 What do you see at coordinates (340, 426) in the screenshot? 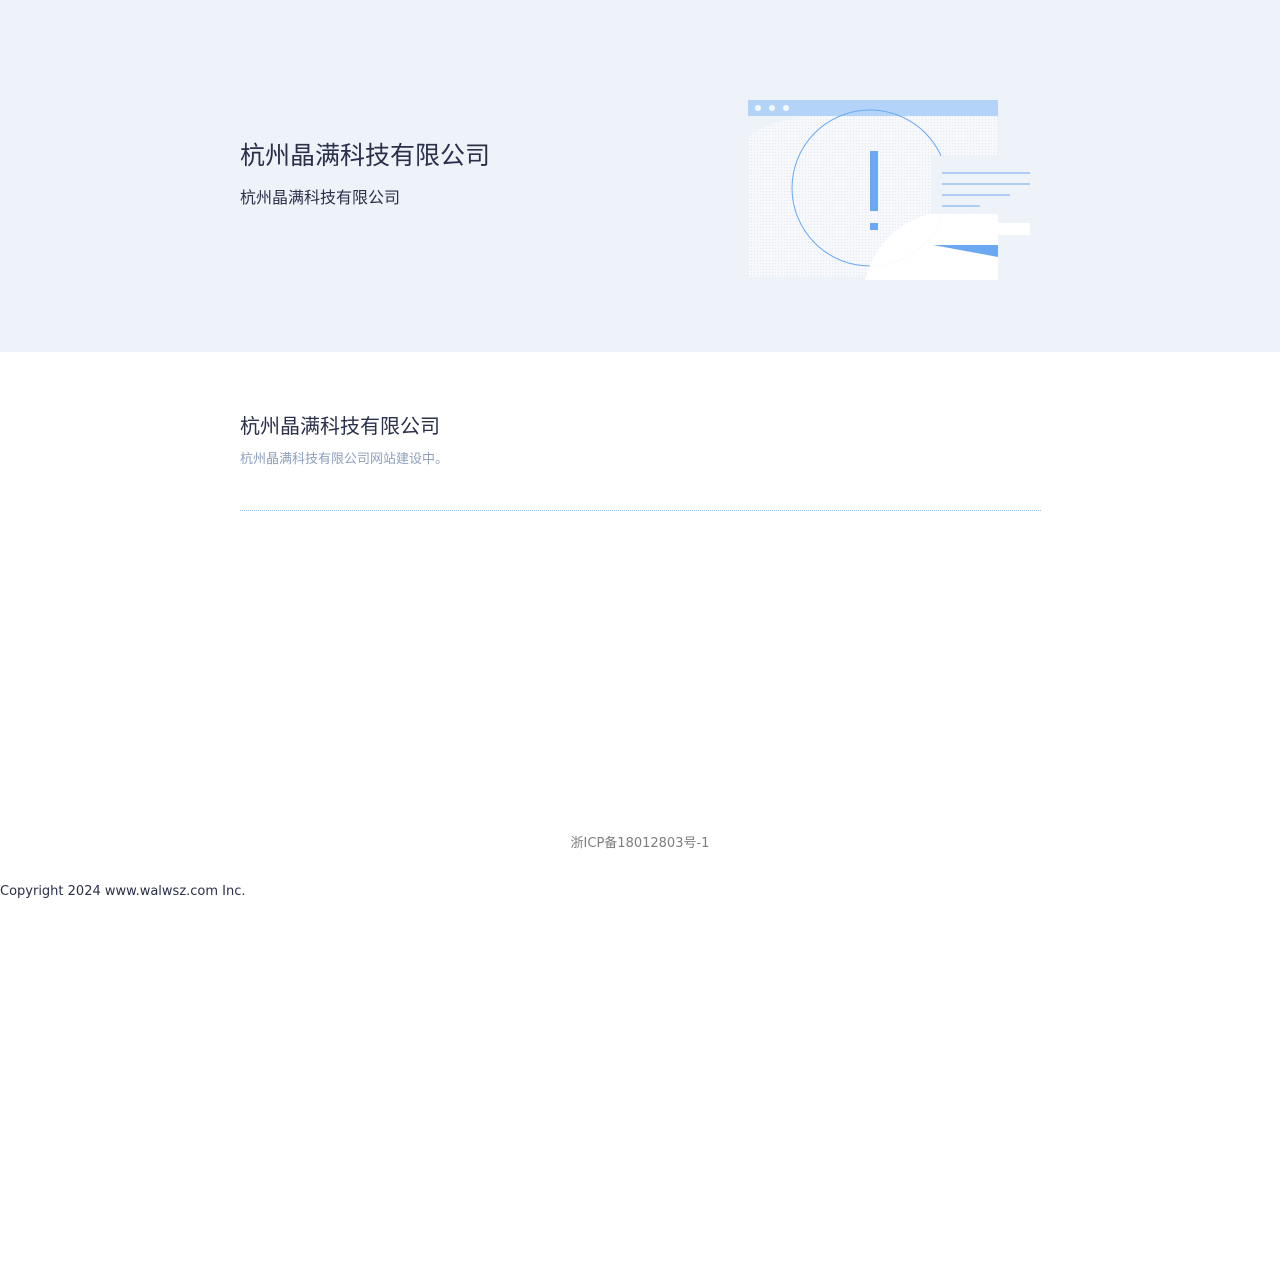
I see `content-title: 杭州晶满科技有限公司` at bounding box center [340, 426].